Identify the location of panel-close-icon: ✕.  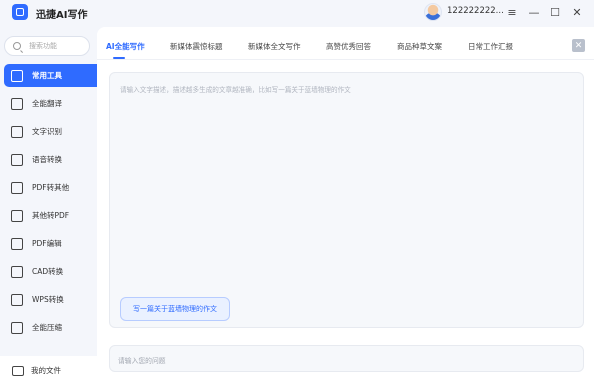
(578, 45).